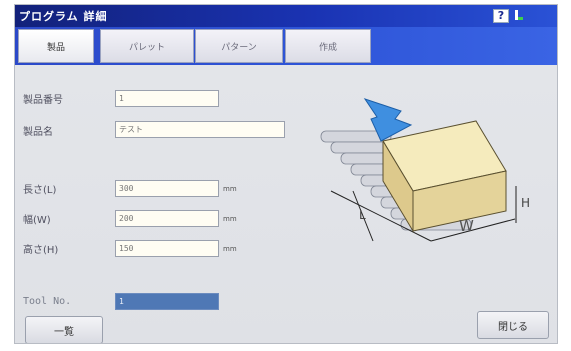 This screenshot has width=571, height=351. I want to click on product-name-field: テスト, so click(200, 129).